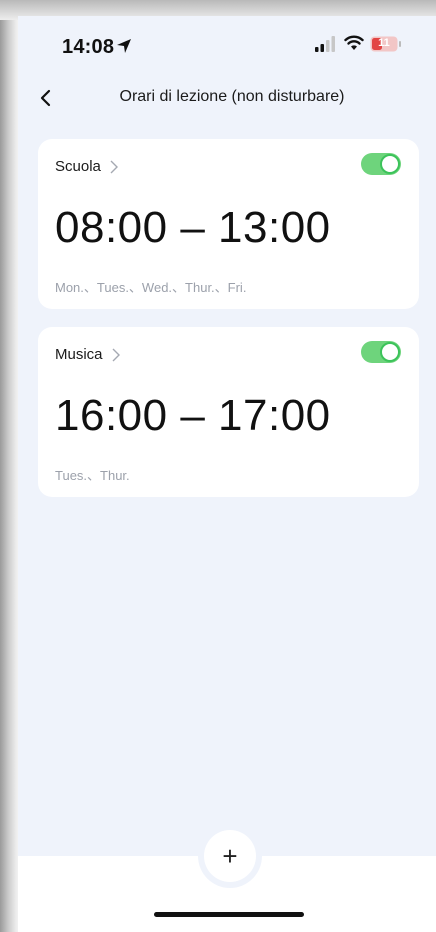 The width and height of the screenshot is (436, 932). I want to click on location-arrow-icon, so click(124, 46).